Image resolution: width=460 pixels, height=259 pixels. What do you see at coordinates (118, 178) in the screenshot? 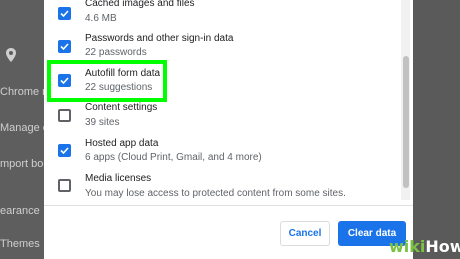
I see `option-title: Media licenses` at bounding box center [118, 178].